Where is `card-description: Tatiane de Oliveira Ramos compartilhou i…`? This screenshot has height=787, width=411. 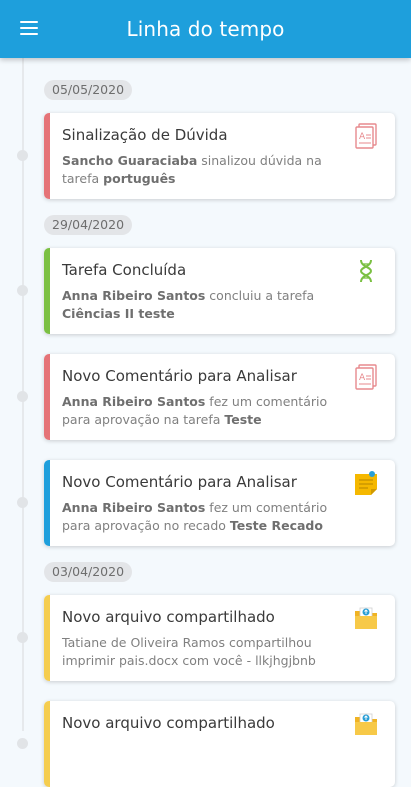
card-description: Tatiane de Oliveira Ramos compartilhou i… is located at coordinates (189, 651).